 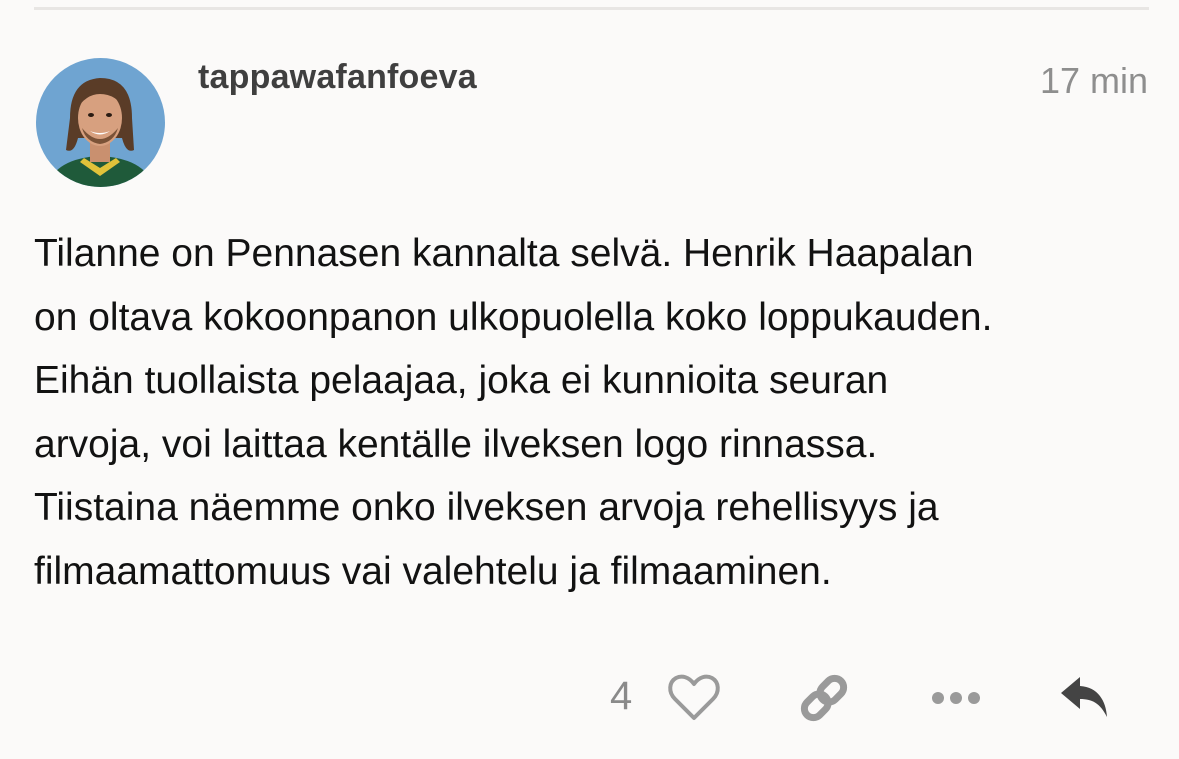 I want to click on post-actions: 4, so click(x=589, y=698).